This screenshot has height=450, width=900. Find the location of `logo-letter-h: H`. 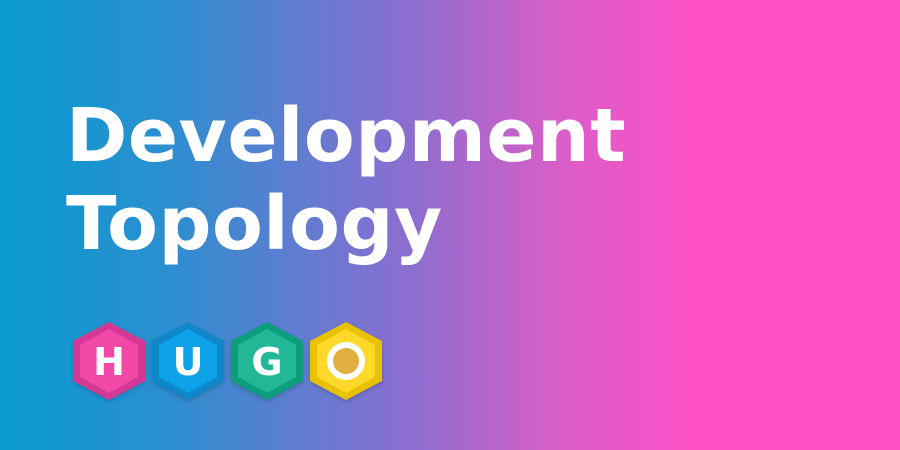

logo-letter-h: H is located at coordinates (109, 362).